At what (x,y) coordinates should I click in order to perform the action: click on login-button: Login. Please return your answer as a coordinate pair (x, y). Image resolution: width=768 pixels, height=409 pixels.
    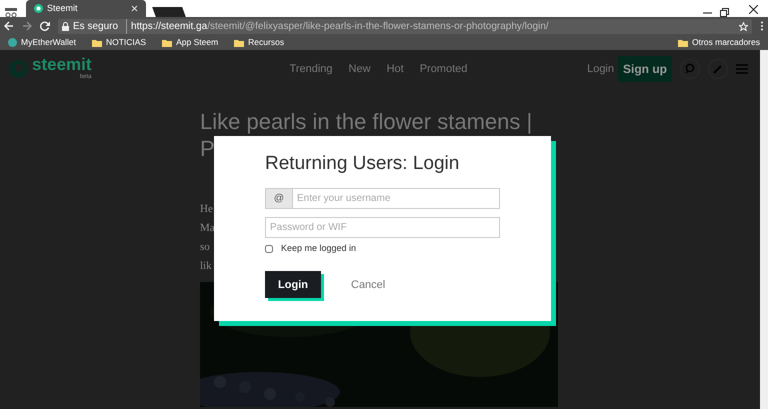
    Looking at the image, I should click on (293, 284).